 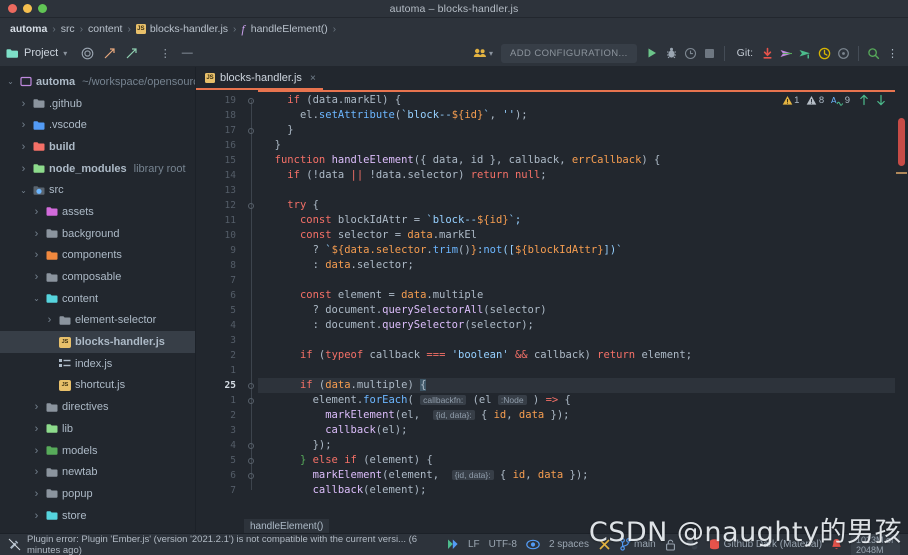 What do you see at coordinates (109, 53) in the screenshot?
I see `expand-icon` at bounding box center [109, 53].